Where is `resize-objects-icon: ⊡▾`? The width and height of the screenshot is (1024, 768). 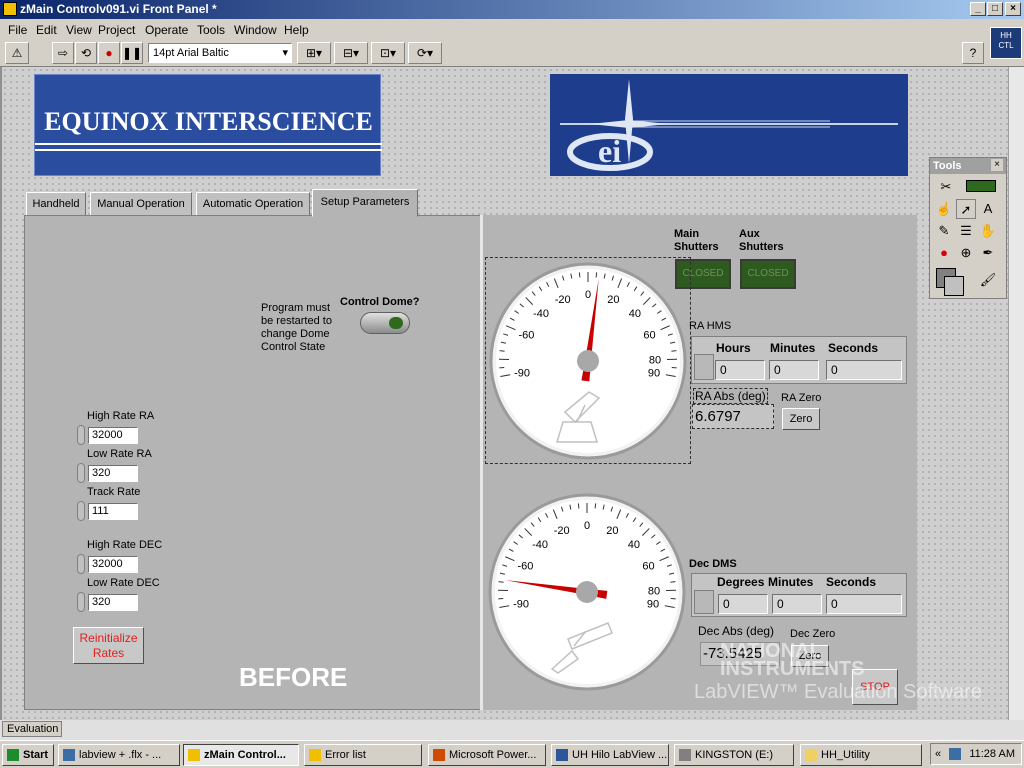
resize-objects-icon: ⊡▾ is located at coordinates (388, 53).